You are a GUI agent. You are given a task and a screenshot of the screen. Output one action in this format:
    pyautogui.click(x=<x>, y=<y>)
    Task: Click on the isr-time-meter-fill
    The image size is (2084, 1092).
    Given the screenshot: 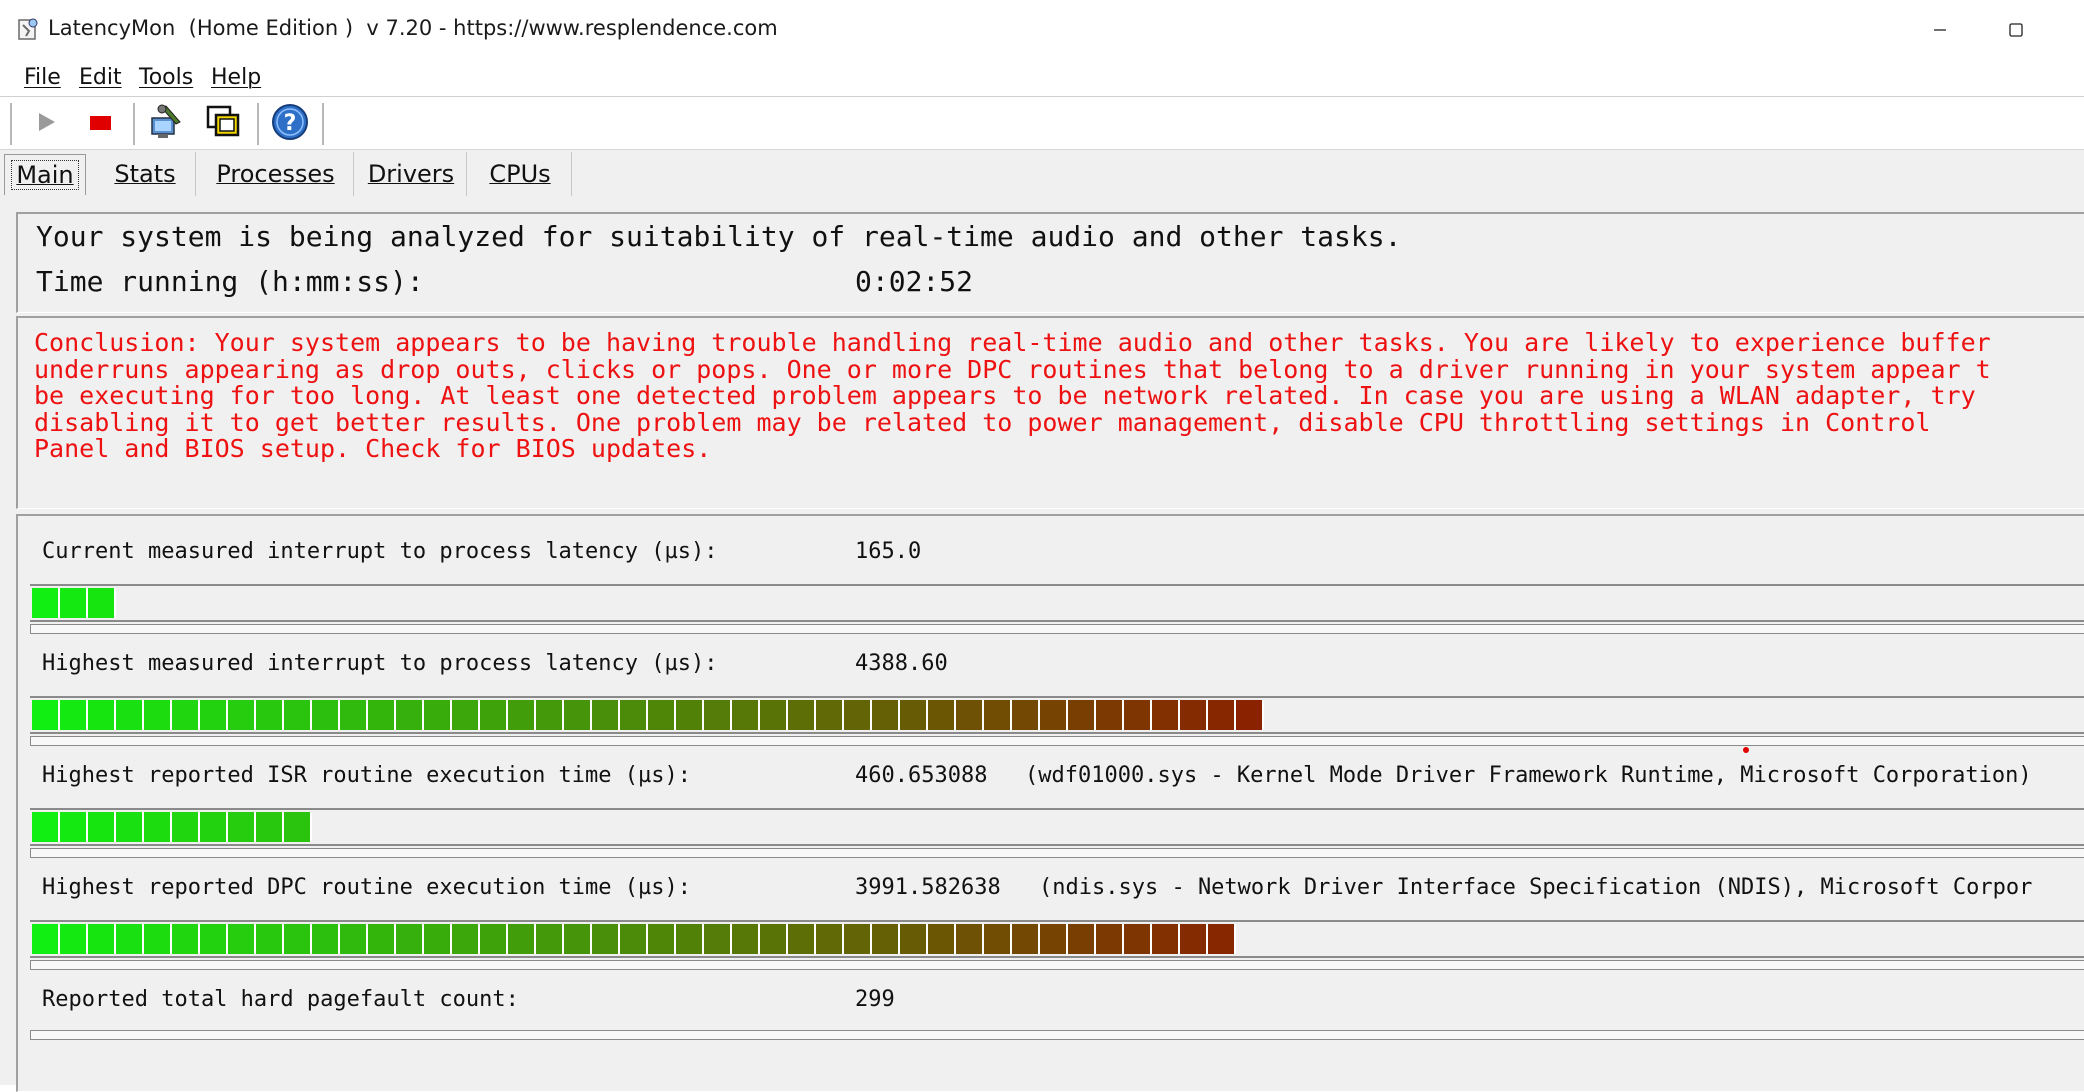 What is the action you would take?
    pyautogui.click(x=172, y=827)
    